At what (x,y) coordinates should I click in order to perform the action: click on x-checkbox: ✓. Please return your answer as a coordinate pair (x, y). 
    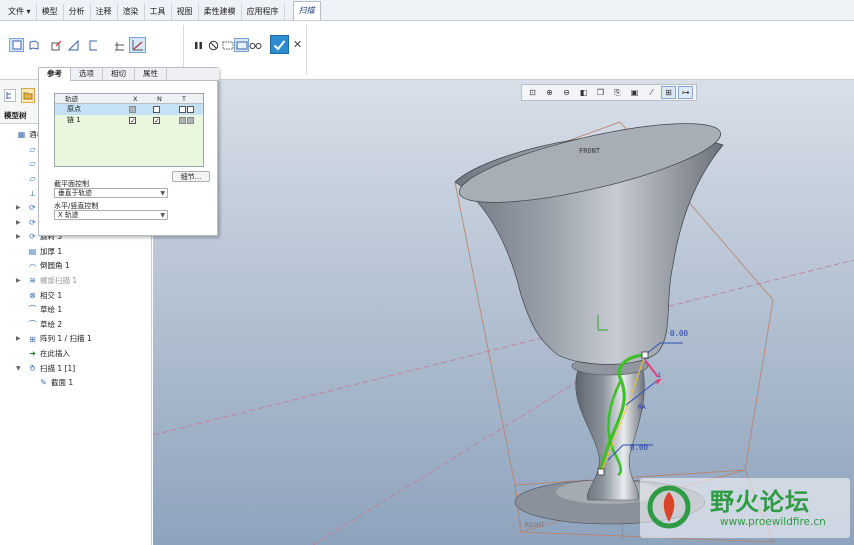
    Looking at the image, I should click on (132, 120).